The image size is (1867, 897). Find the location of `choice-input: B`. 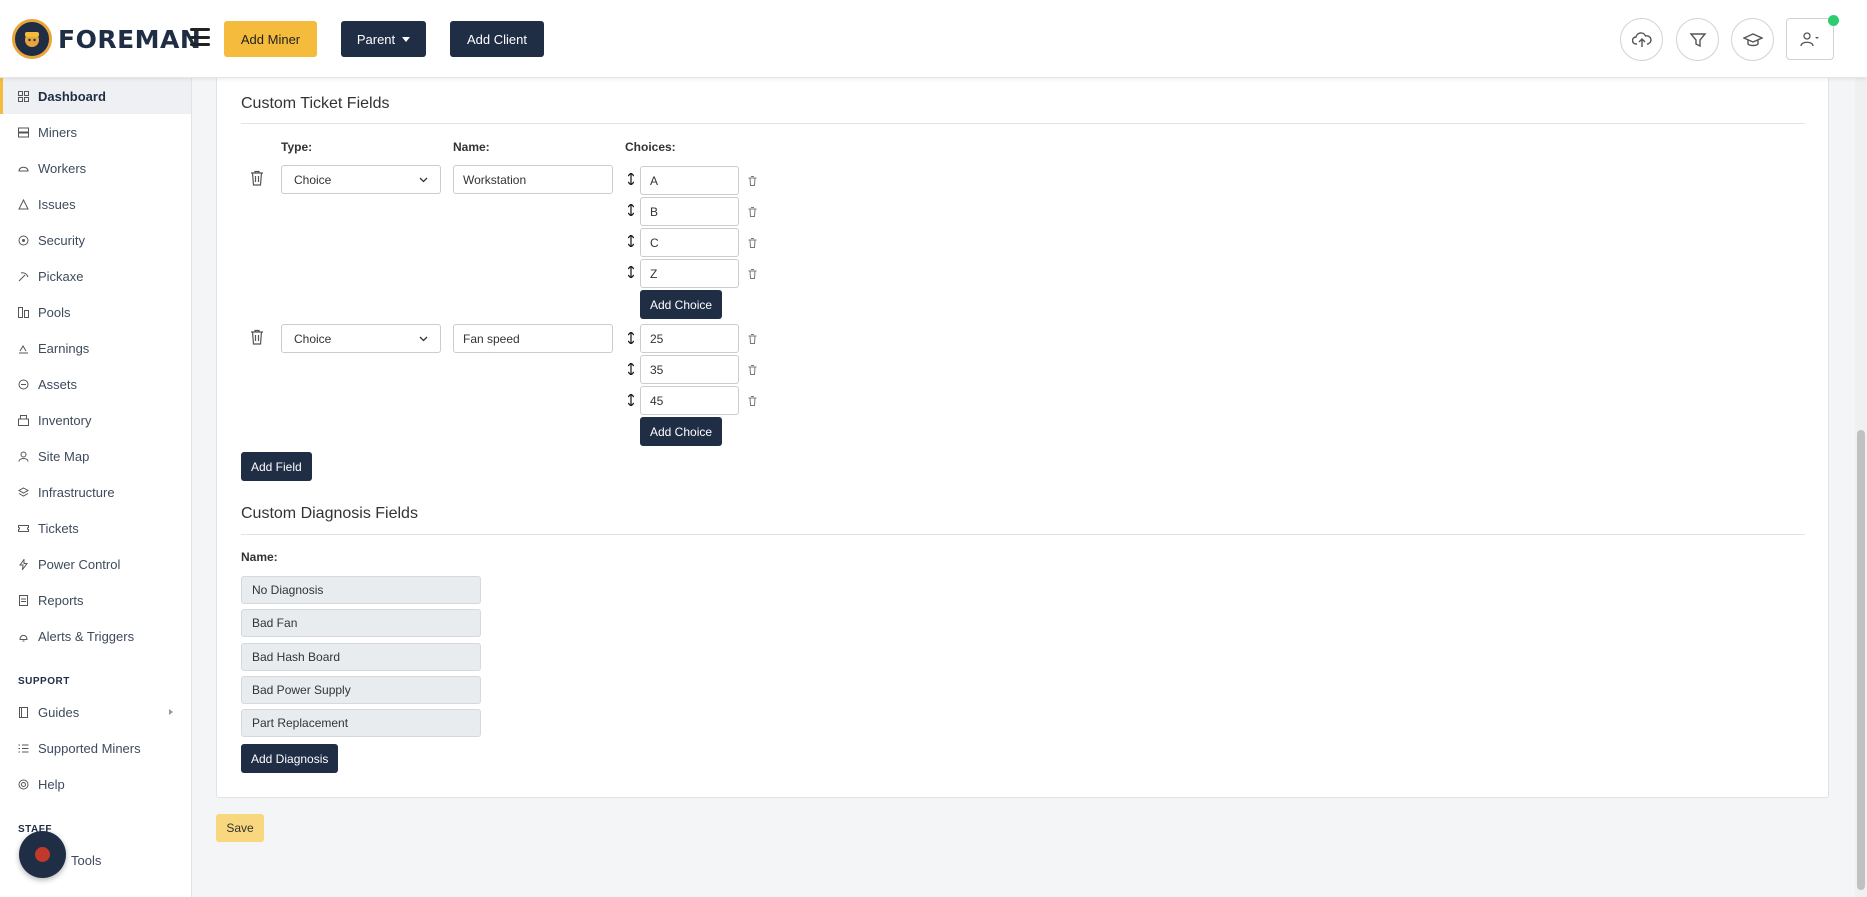

choice-input: B is located at coordinates (689, 211).